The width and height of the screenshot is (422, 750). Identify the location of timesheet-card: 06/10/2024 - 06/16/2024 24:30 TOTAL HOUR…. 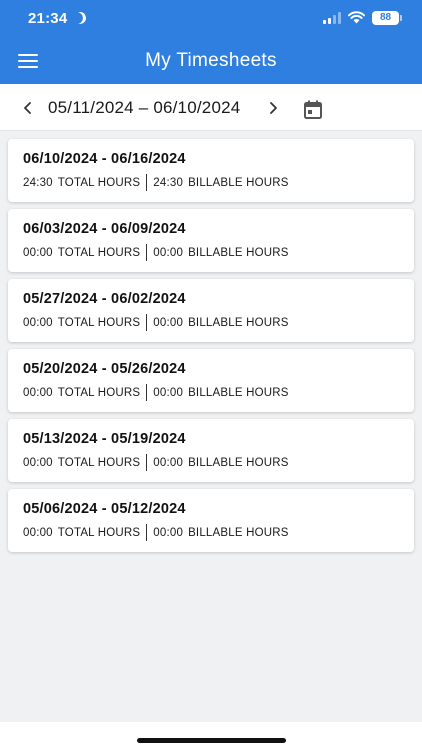
(211, 170).